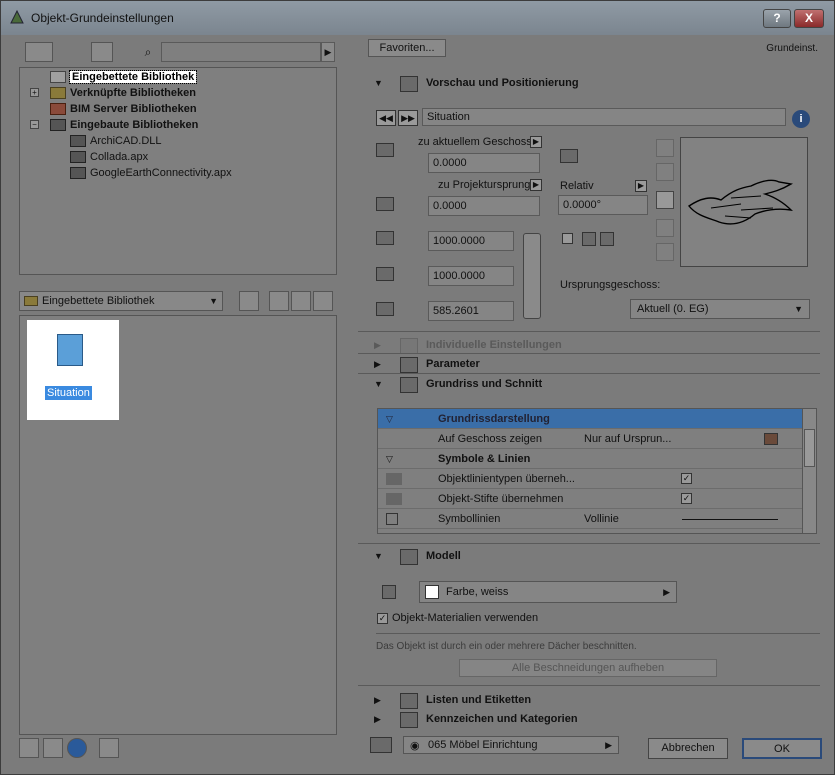  What do you see at coordinates (323, 301) in the screenshot?
I see `view-details-icon` at bounding box center [323, 301].